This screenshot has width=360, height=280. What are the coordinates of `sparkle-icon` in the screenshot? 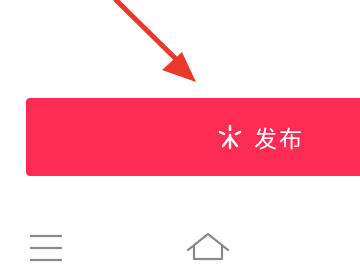 It's located at (230, 137).